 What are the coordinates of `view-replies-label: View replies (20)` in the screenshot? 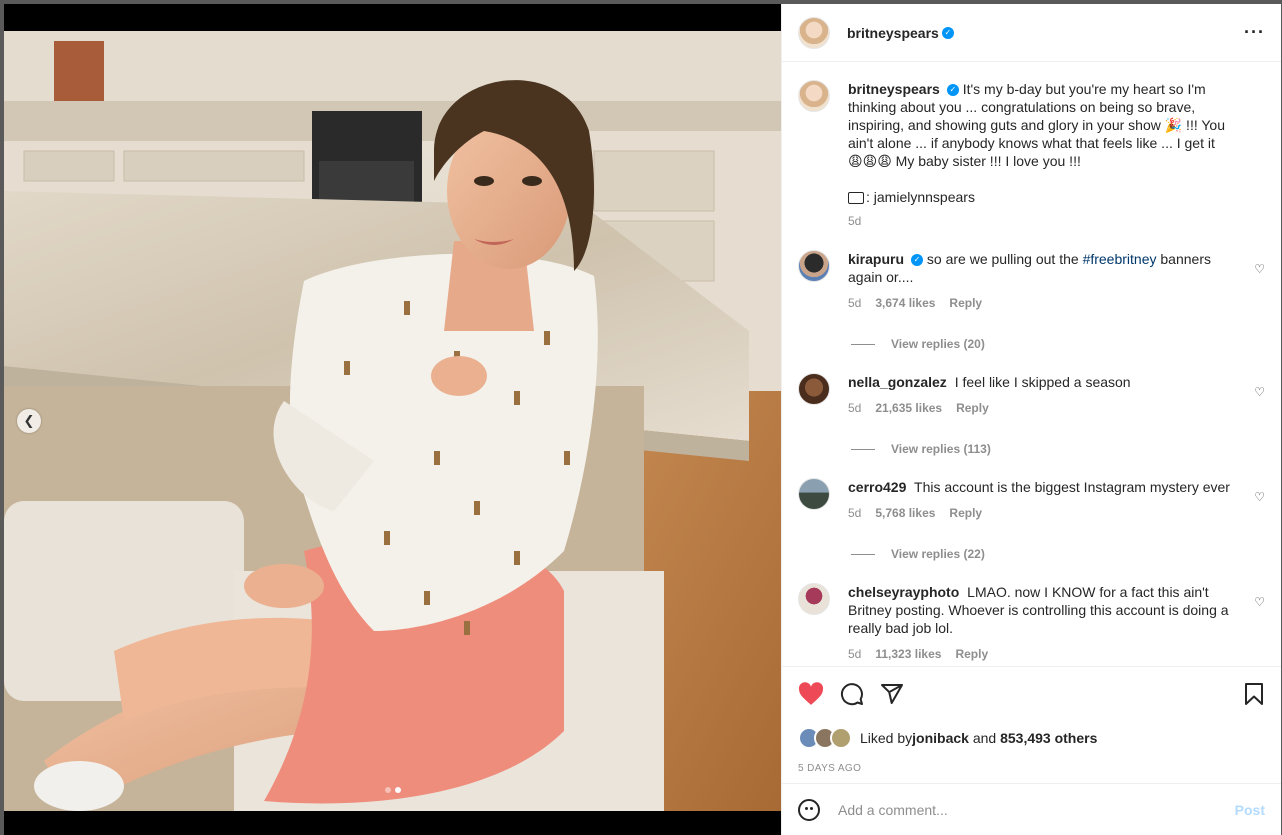 It's located at (938, 344).